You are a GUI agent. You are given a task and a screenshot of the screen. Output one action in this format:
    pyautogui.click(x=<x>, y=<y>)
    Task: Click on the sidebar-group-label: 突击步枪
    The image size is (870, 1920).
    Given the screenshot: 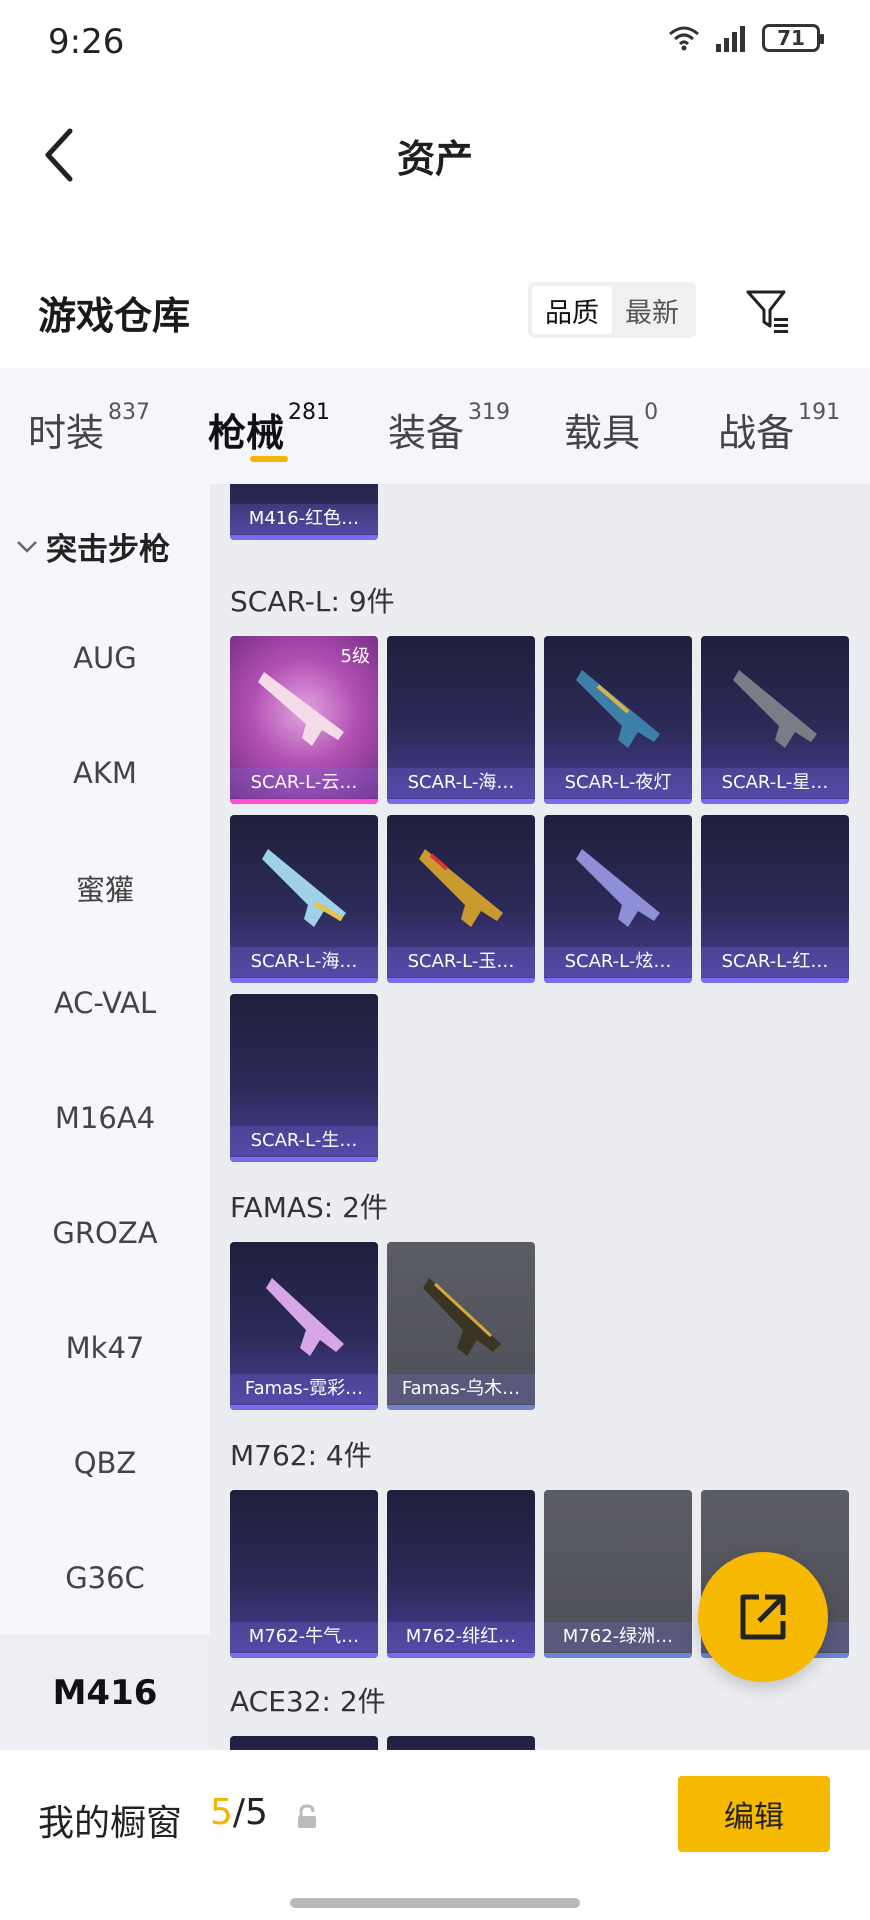 What is the action you would take?
    pyautogui.click(x=108, y=550)
    